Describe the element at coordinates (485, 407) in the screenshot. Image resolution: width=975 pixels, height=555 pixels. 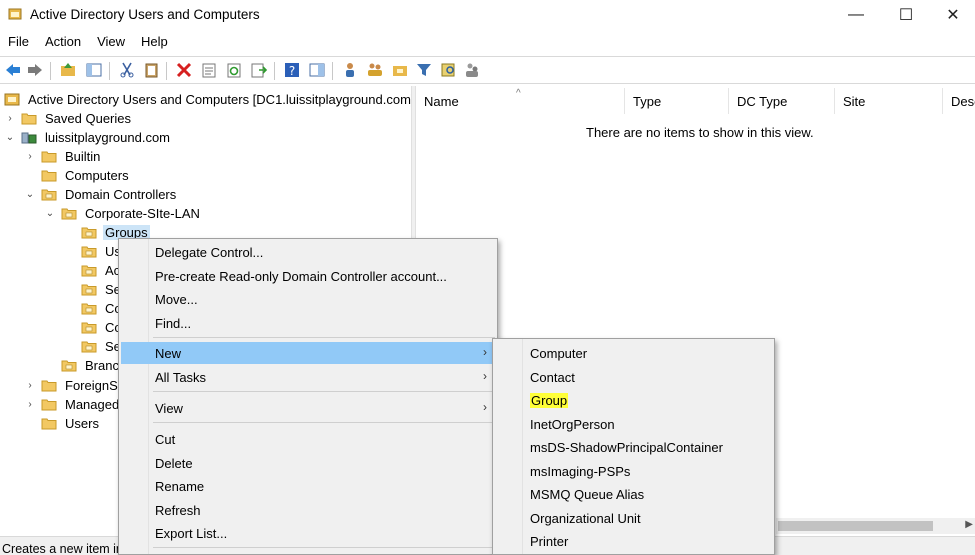
I see `submenu-arrow-icon: ›` at that location.